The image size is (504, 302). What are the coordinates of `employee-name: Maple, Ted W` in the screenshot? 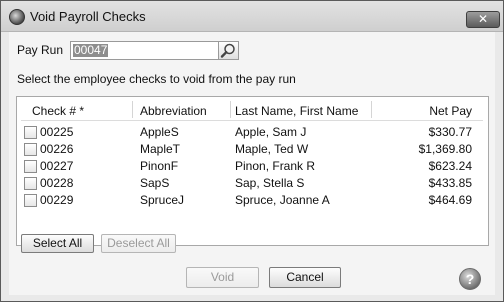 It's located at (272, 149).